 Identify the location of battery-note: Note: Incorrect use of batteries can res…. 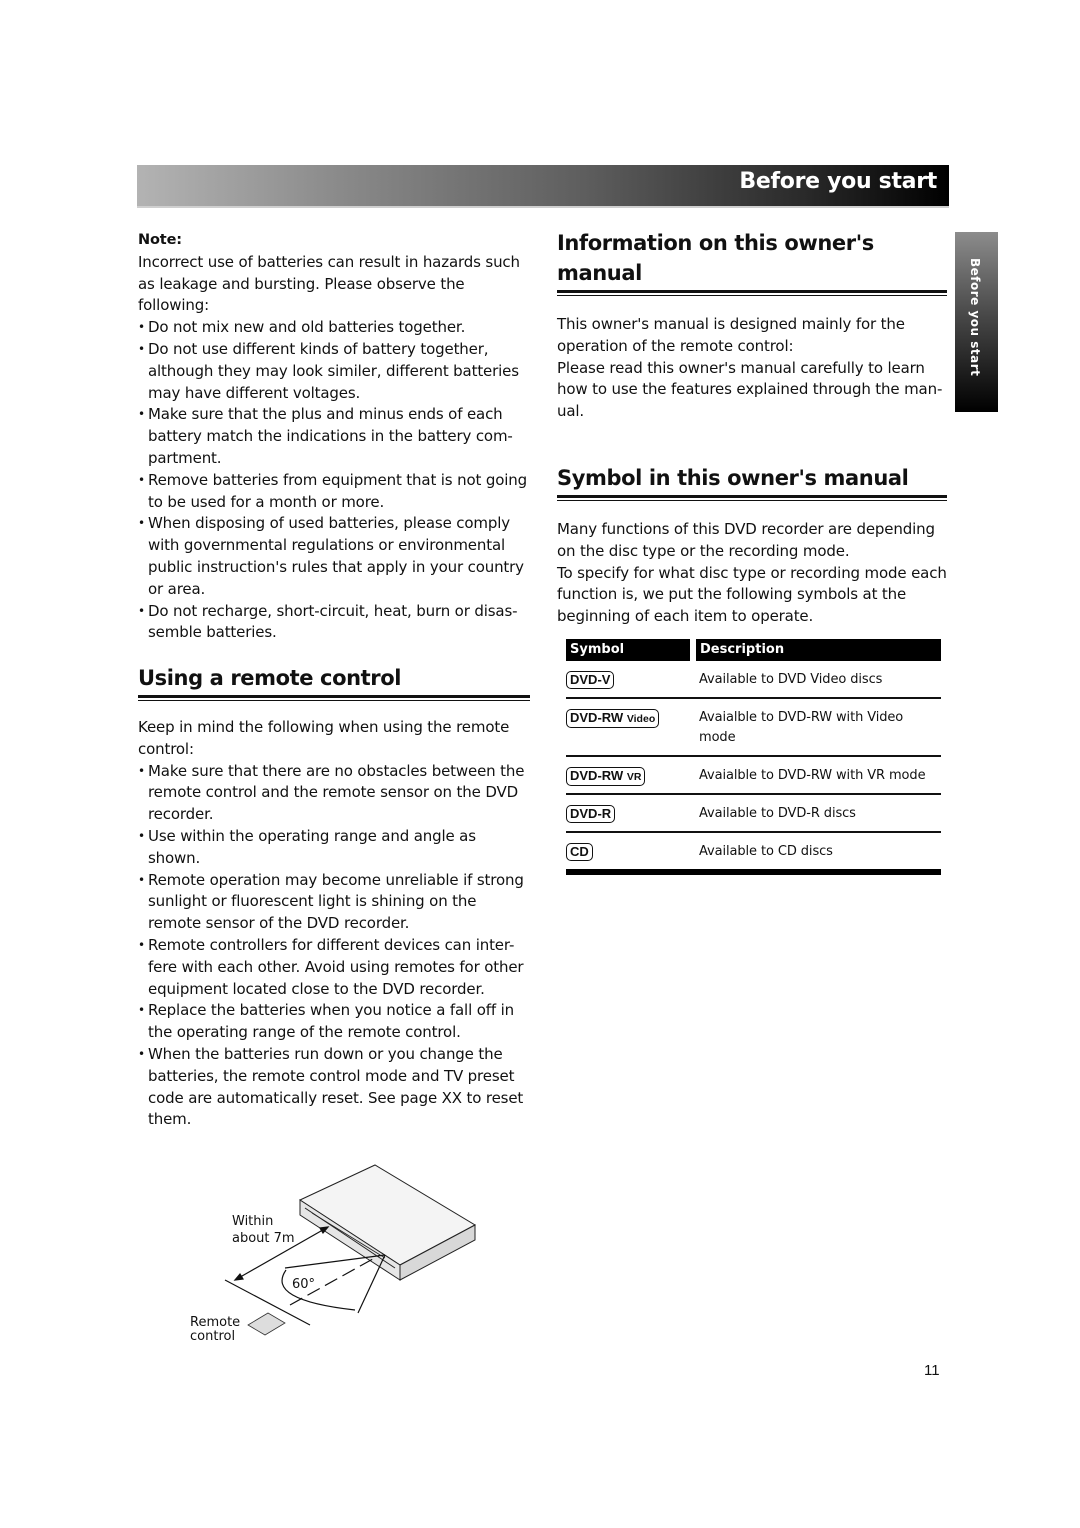
(334, 437).